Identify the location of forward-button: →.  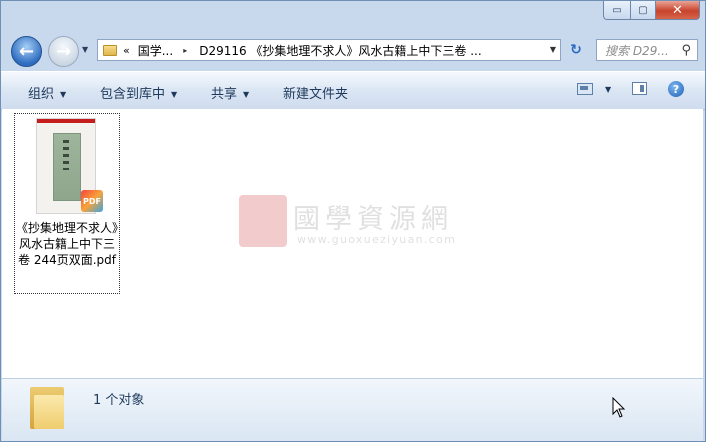
(63, 51).